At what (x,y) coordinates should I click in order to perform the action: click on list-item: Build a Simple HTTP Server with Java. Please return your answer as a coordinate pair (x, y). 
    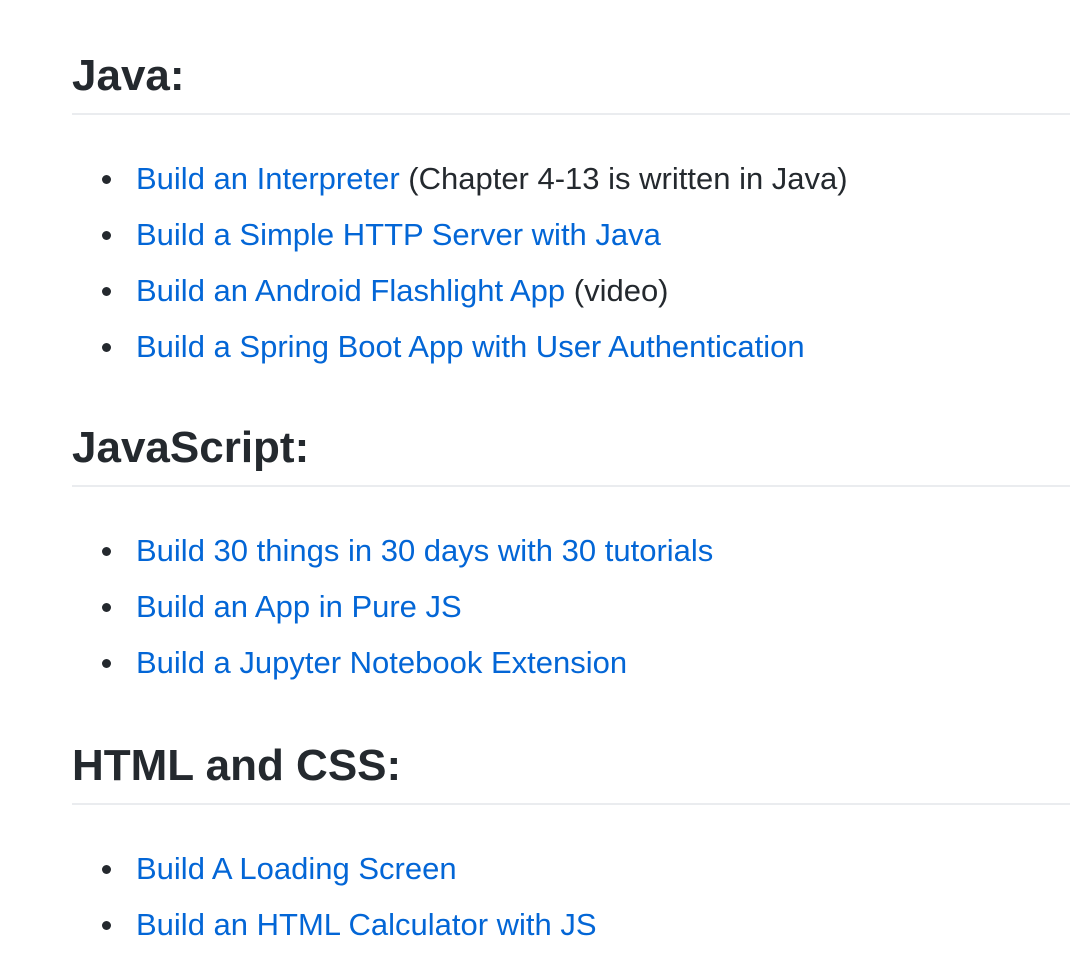
    Looking at the image, I should click on (571, 235).